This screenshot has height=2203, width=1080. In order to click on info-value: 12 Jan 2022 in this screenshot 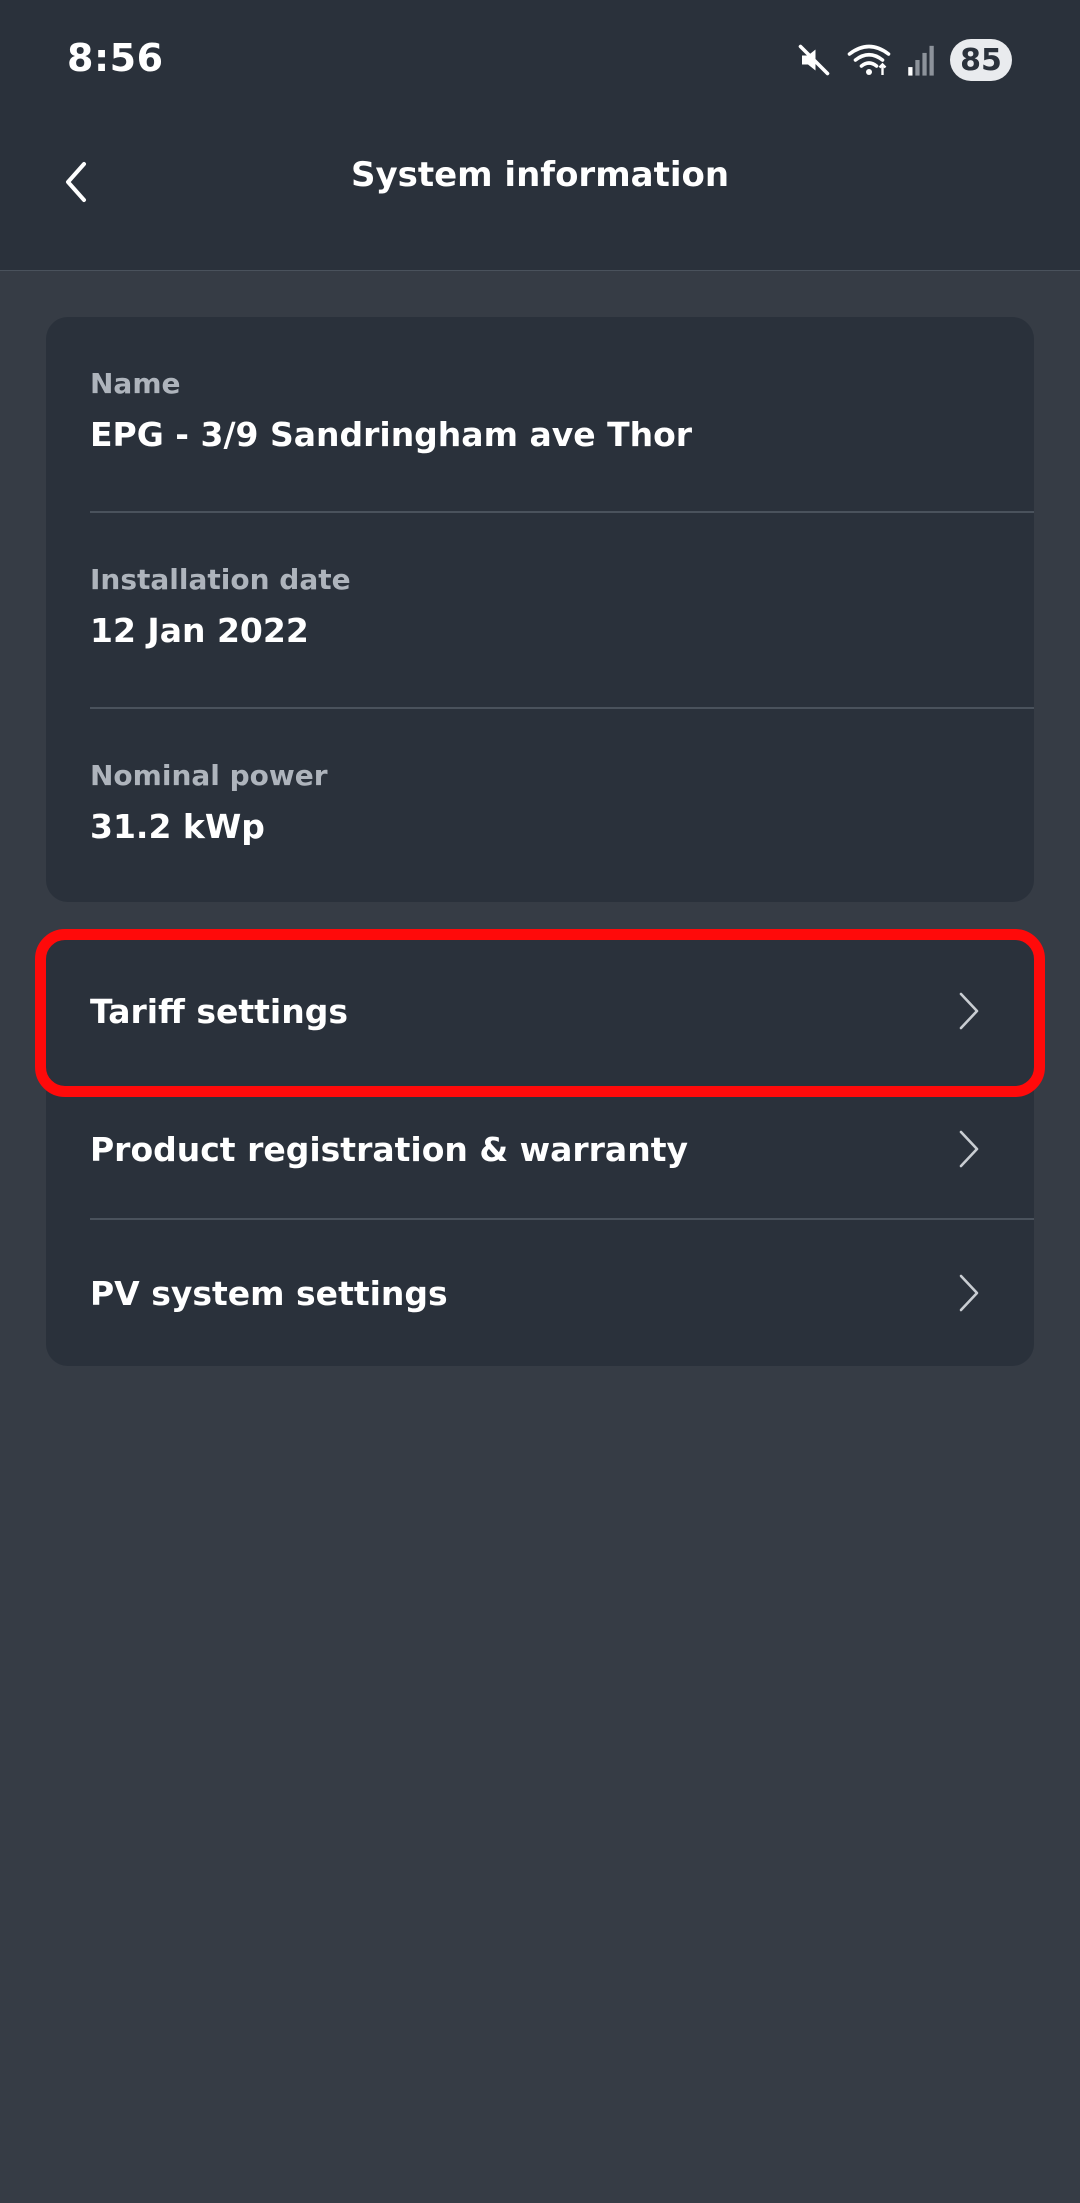, I will do `click(199, 630)`.